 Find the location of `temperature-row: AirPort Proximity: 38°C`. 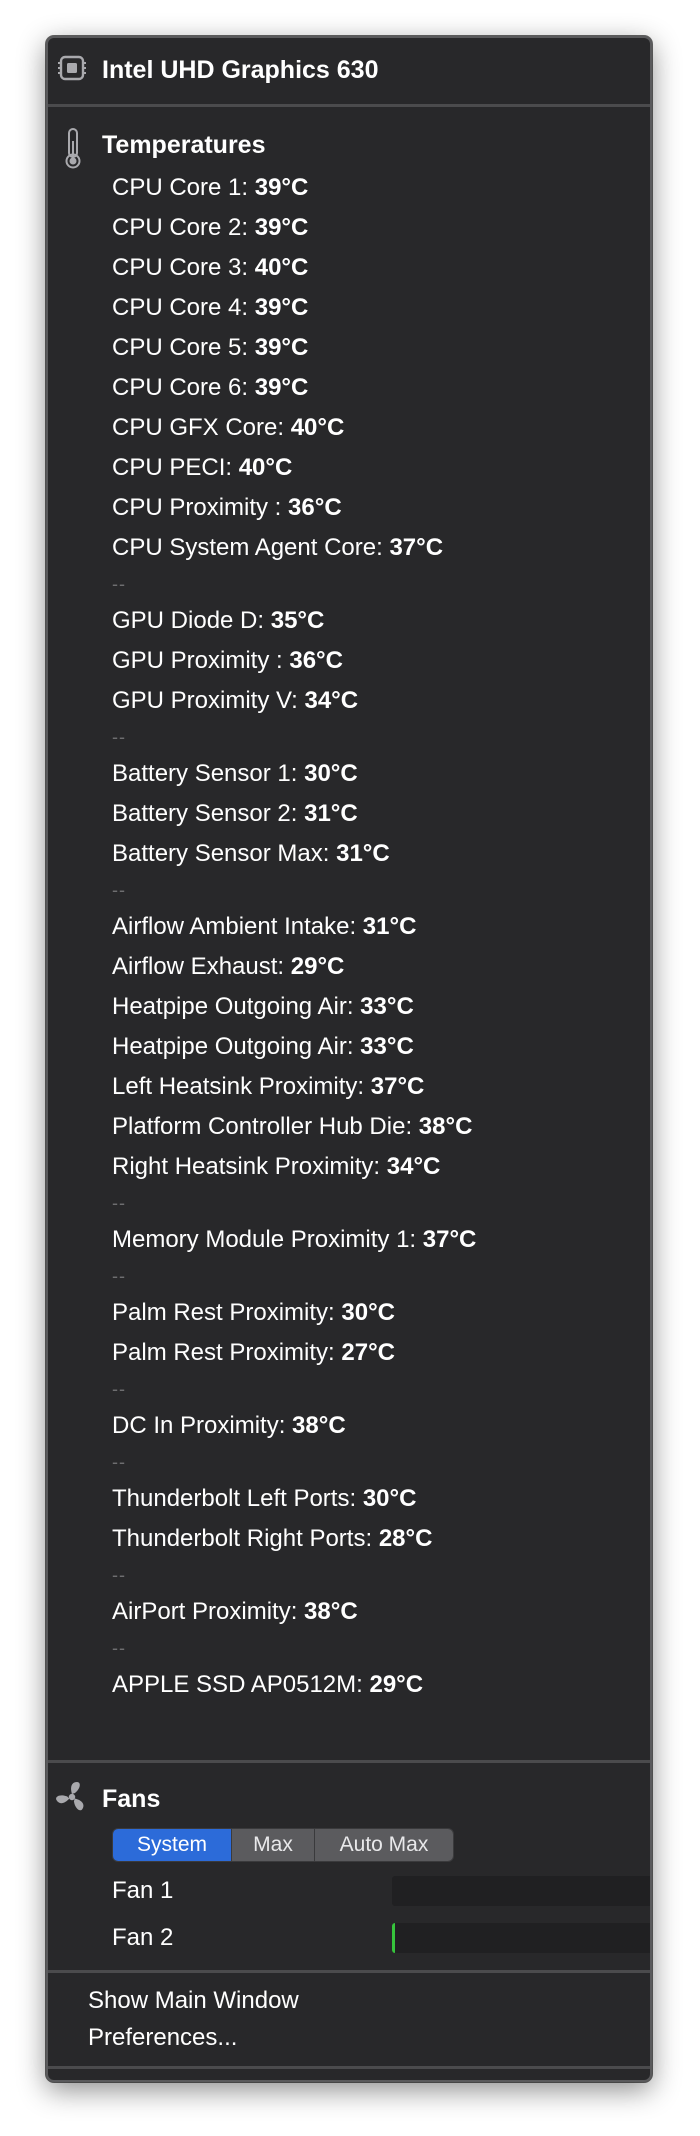

temperature-row: AirPort Proximity: 38°C is located at coordinates (372, 1612).